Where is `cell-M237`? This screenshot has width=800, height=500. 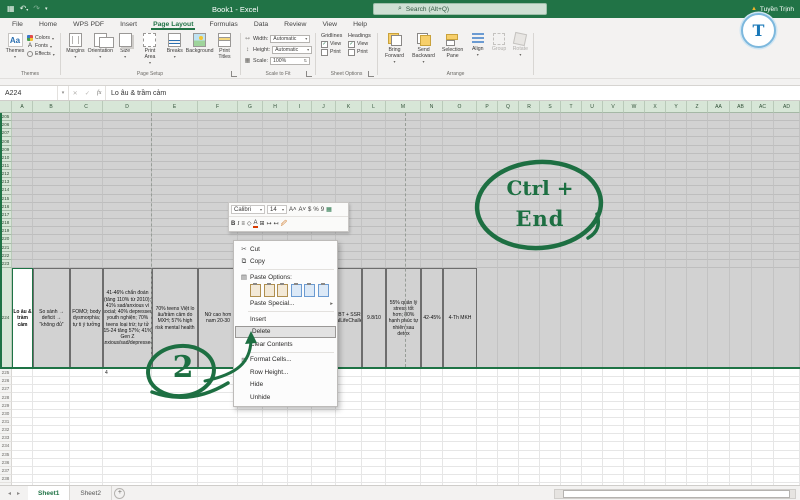
cell-M237 is located at coordinates (403, 470).